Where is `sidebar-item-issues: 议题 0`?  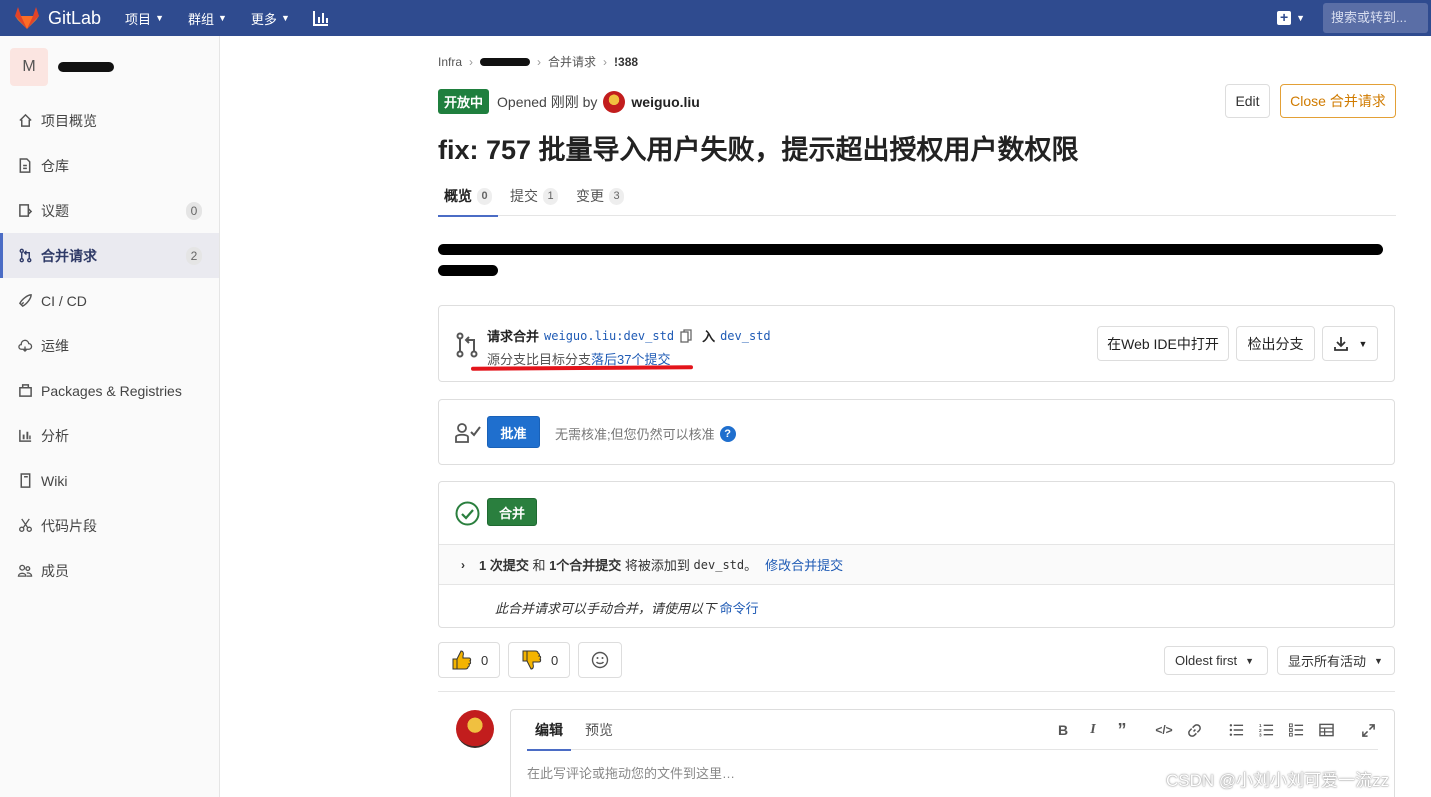
sidebar-item-issues: 议题 0 is located at coordinates (109, 210).